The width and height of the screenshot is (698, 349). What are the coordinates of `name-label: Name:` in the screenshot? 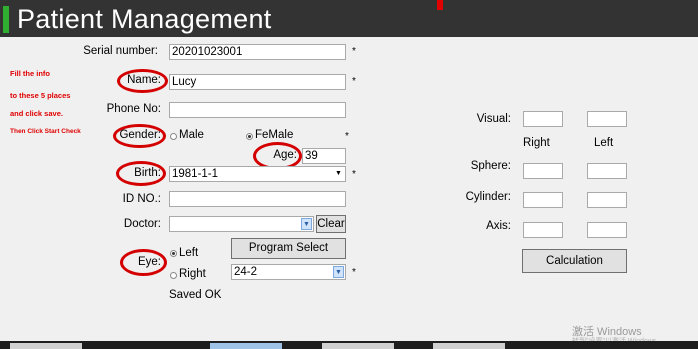 It's located at (144, 80).